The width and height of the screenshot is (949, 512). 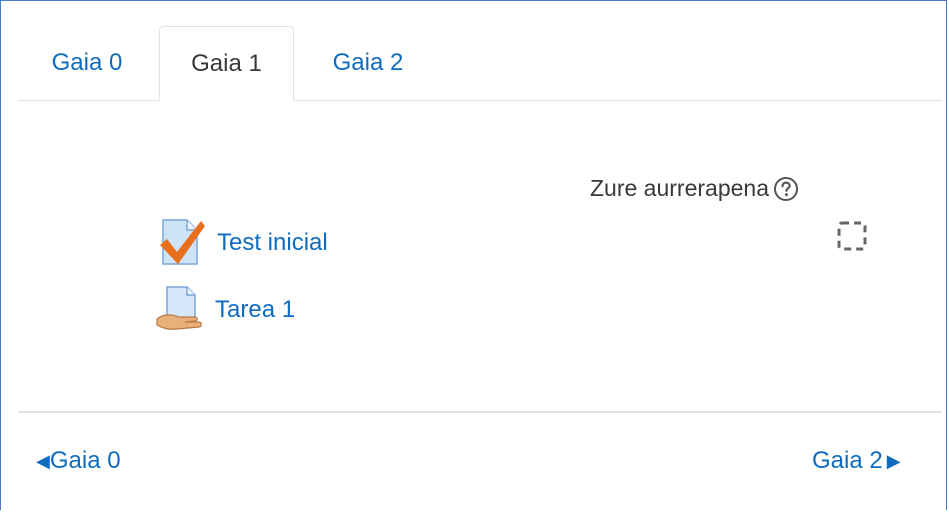 I want to click on help-icon, so click(x=786, y=189).